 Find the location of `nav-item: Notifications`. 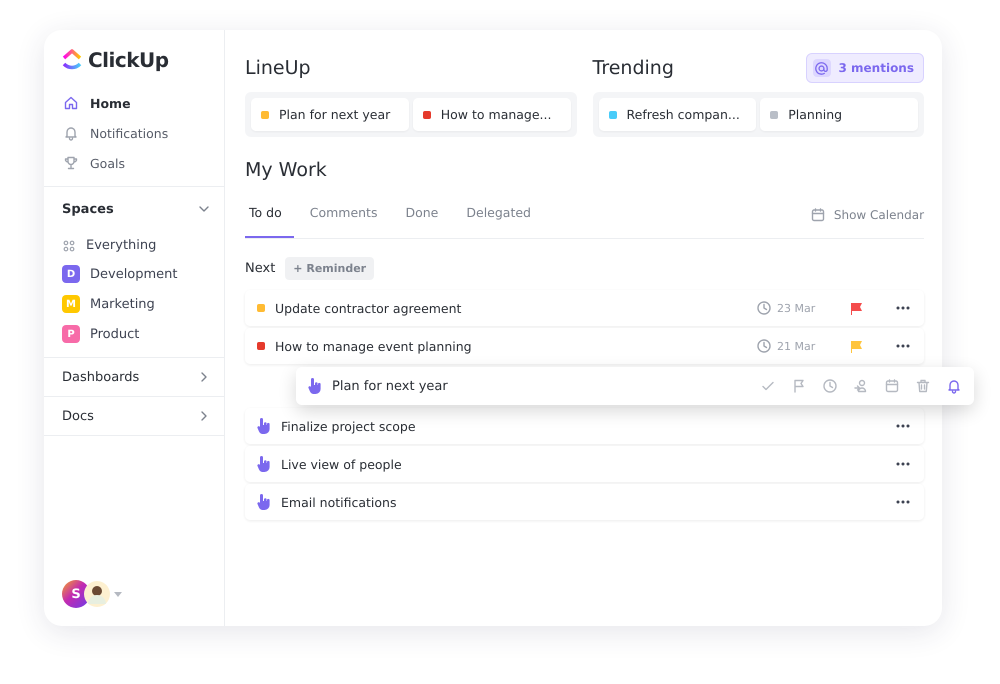

nav-item: Notifications is located at coordinates (134, 133).